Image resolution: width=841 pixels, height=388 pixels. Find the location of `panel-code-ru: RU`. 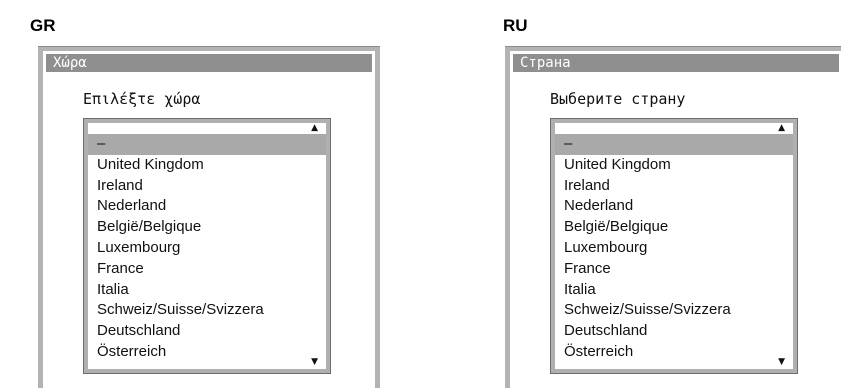

panel-code-ru: RU is located at coordinates (515, 25).